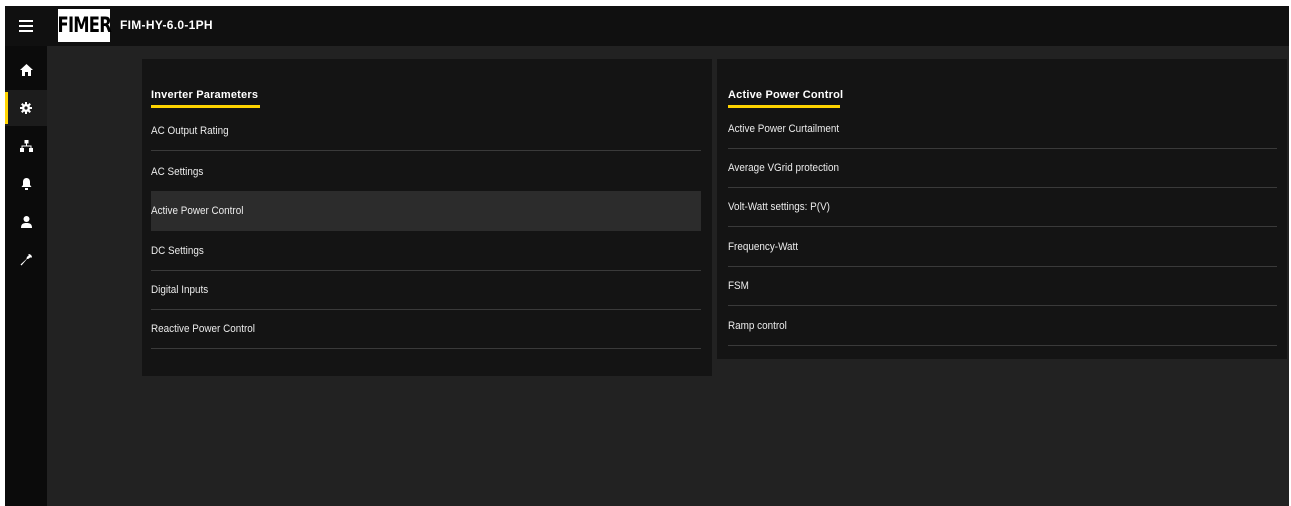 The image size is (1291, 506). What do you see at coordinates (786, 95) in the screenshot?
I see `active-power-control-title: Active Power Control` at bounding box center [786, 95].